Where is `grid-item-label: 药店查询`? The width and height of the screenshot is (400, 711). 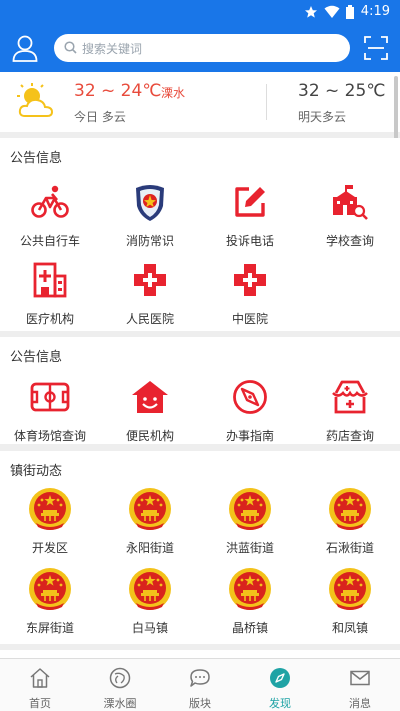
grid-item-label: 药店查询 is located at coordinates (349, 436).